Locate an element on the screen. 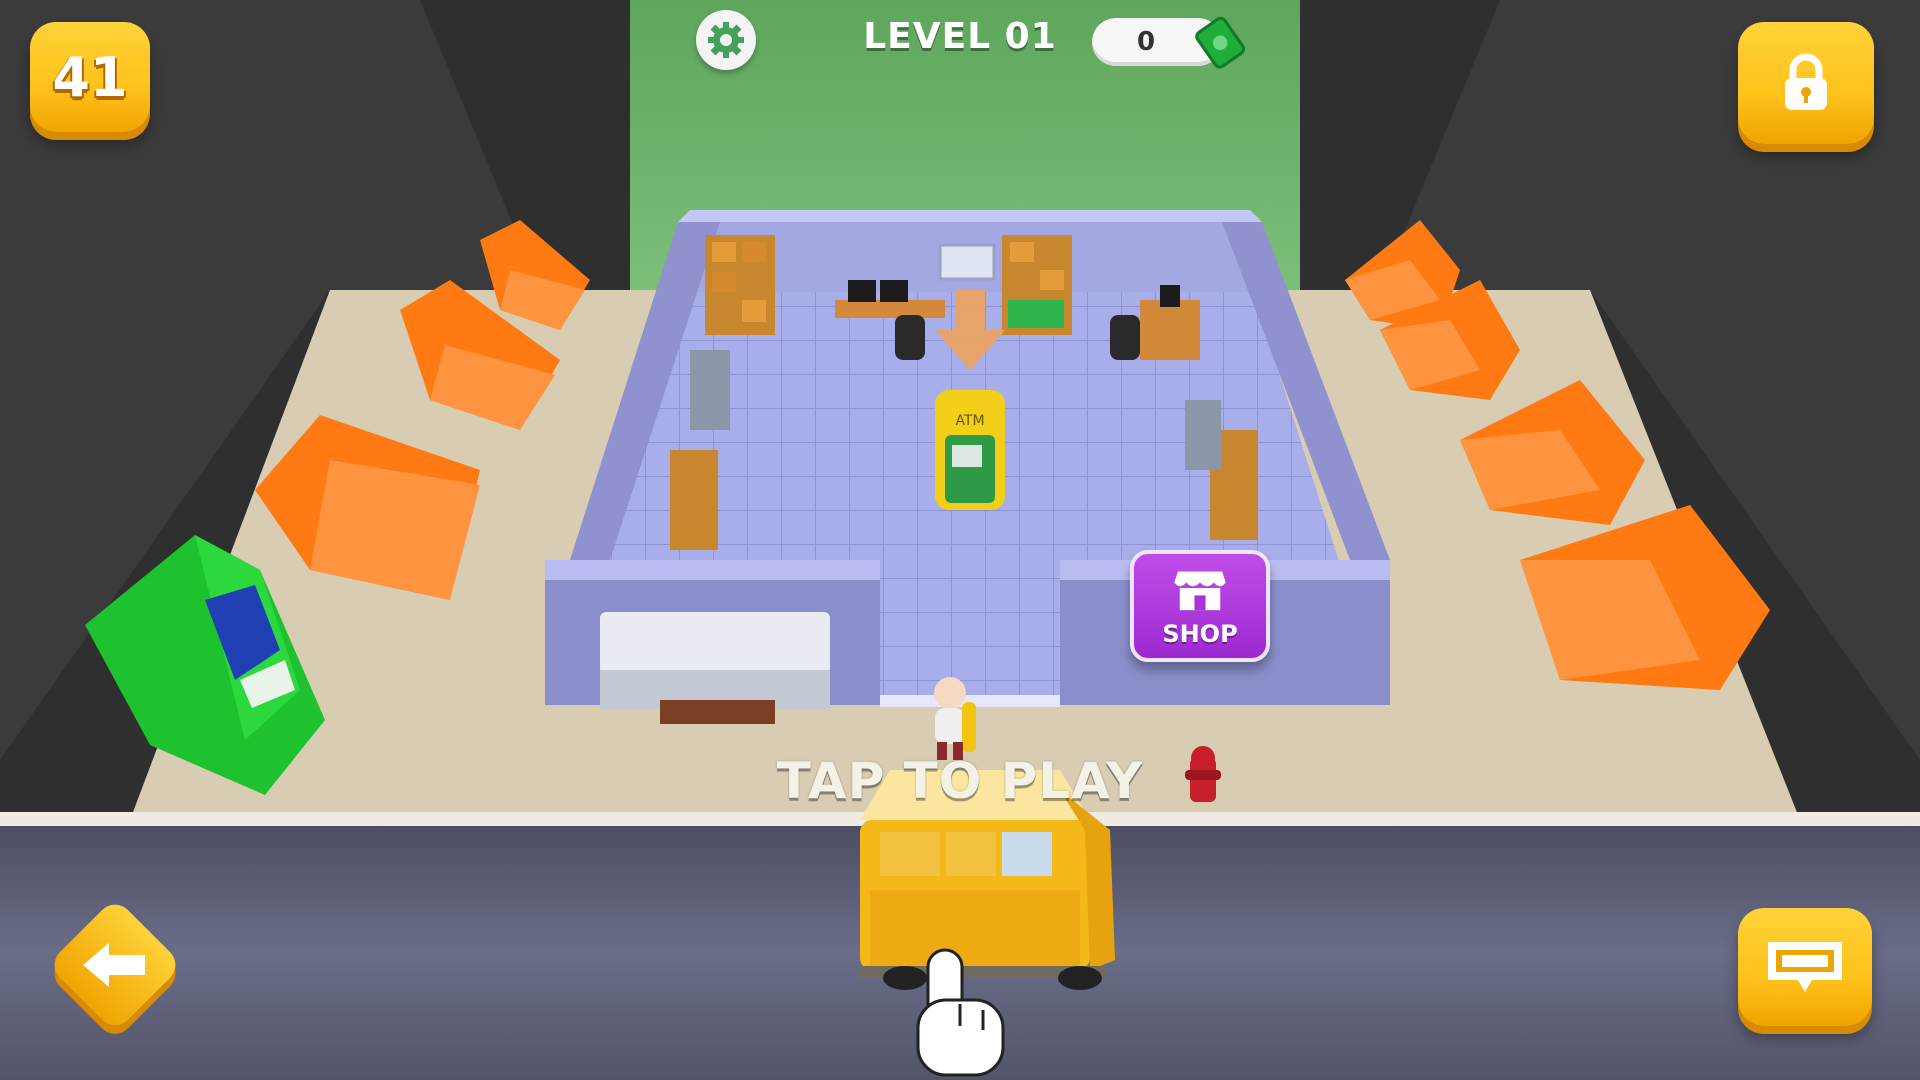 The width and height of the screenshot is (1920, 1080). back-button is located at coordinates (115, 965).